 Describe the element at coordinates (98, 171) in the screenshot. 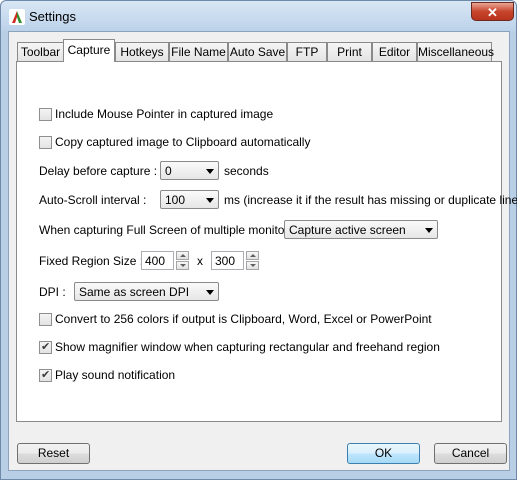

I see `delay-label: Delay before capture :` at that location.